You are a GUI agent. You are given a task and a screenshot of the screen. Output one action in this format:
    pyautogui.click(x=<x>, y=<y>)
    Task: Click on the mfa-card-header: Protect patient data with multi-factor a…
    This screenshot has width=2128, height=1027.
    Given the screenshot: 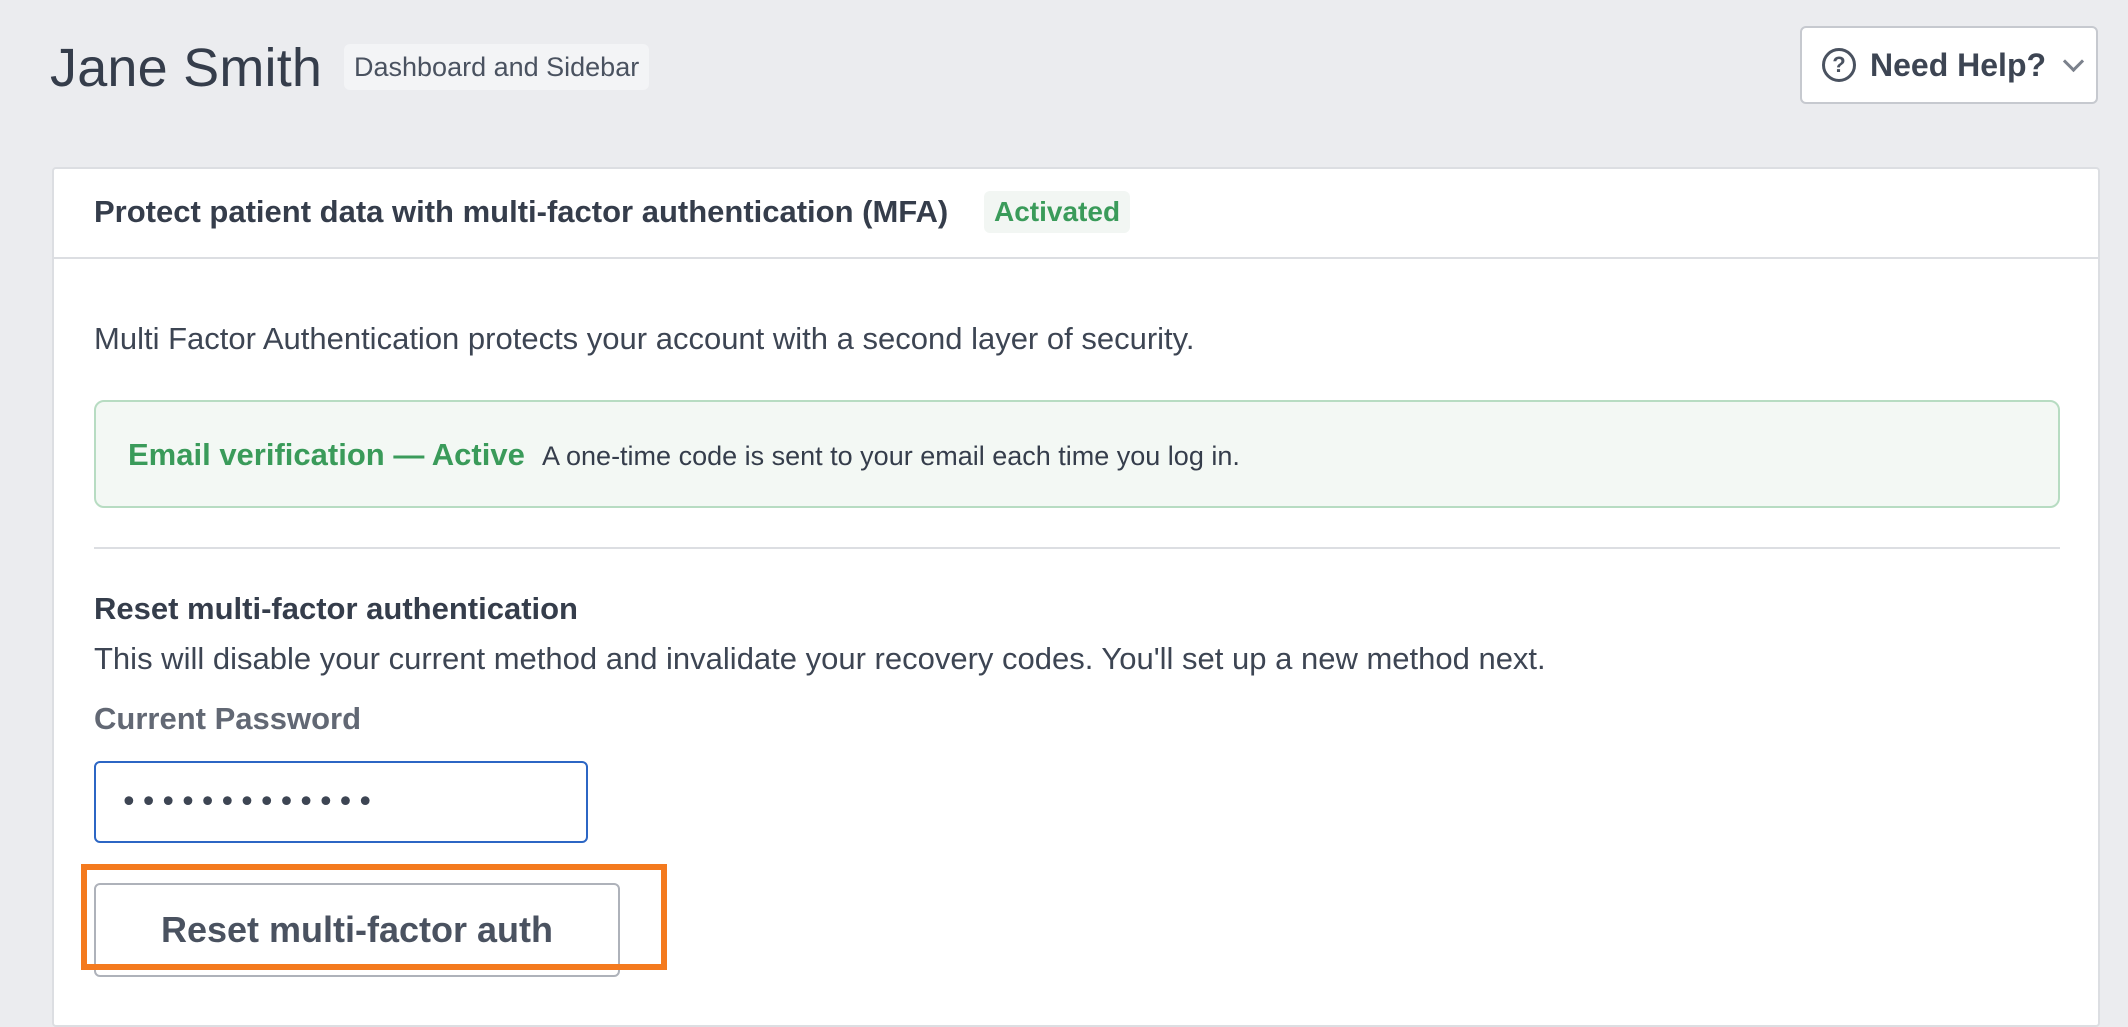 What is the action you would take?
    pyautogui.click(x=1076, y=214)
    